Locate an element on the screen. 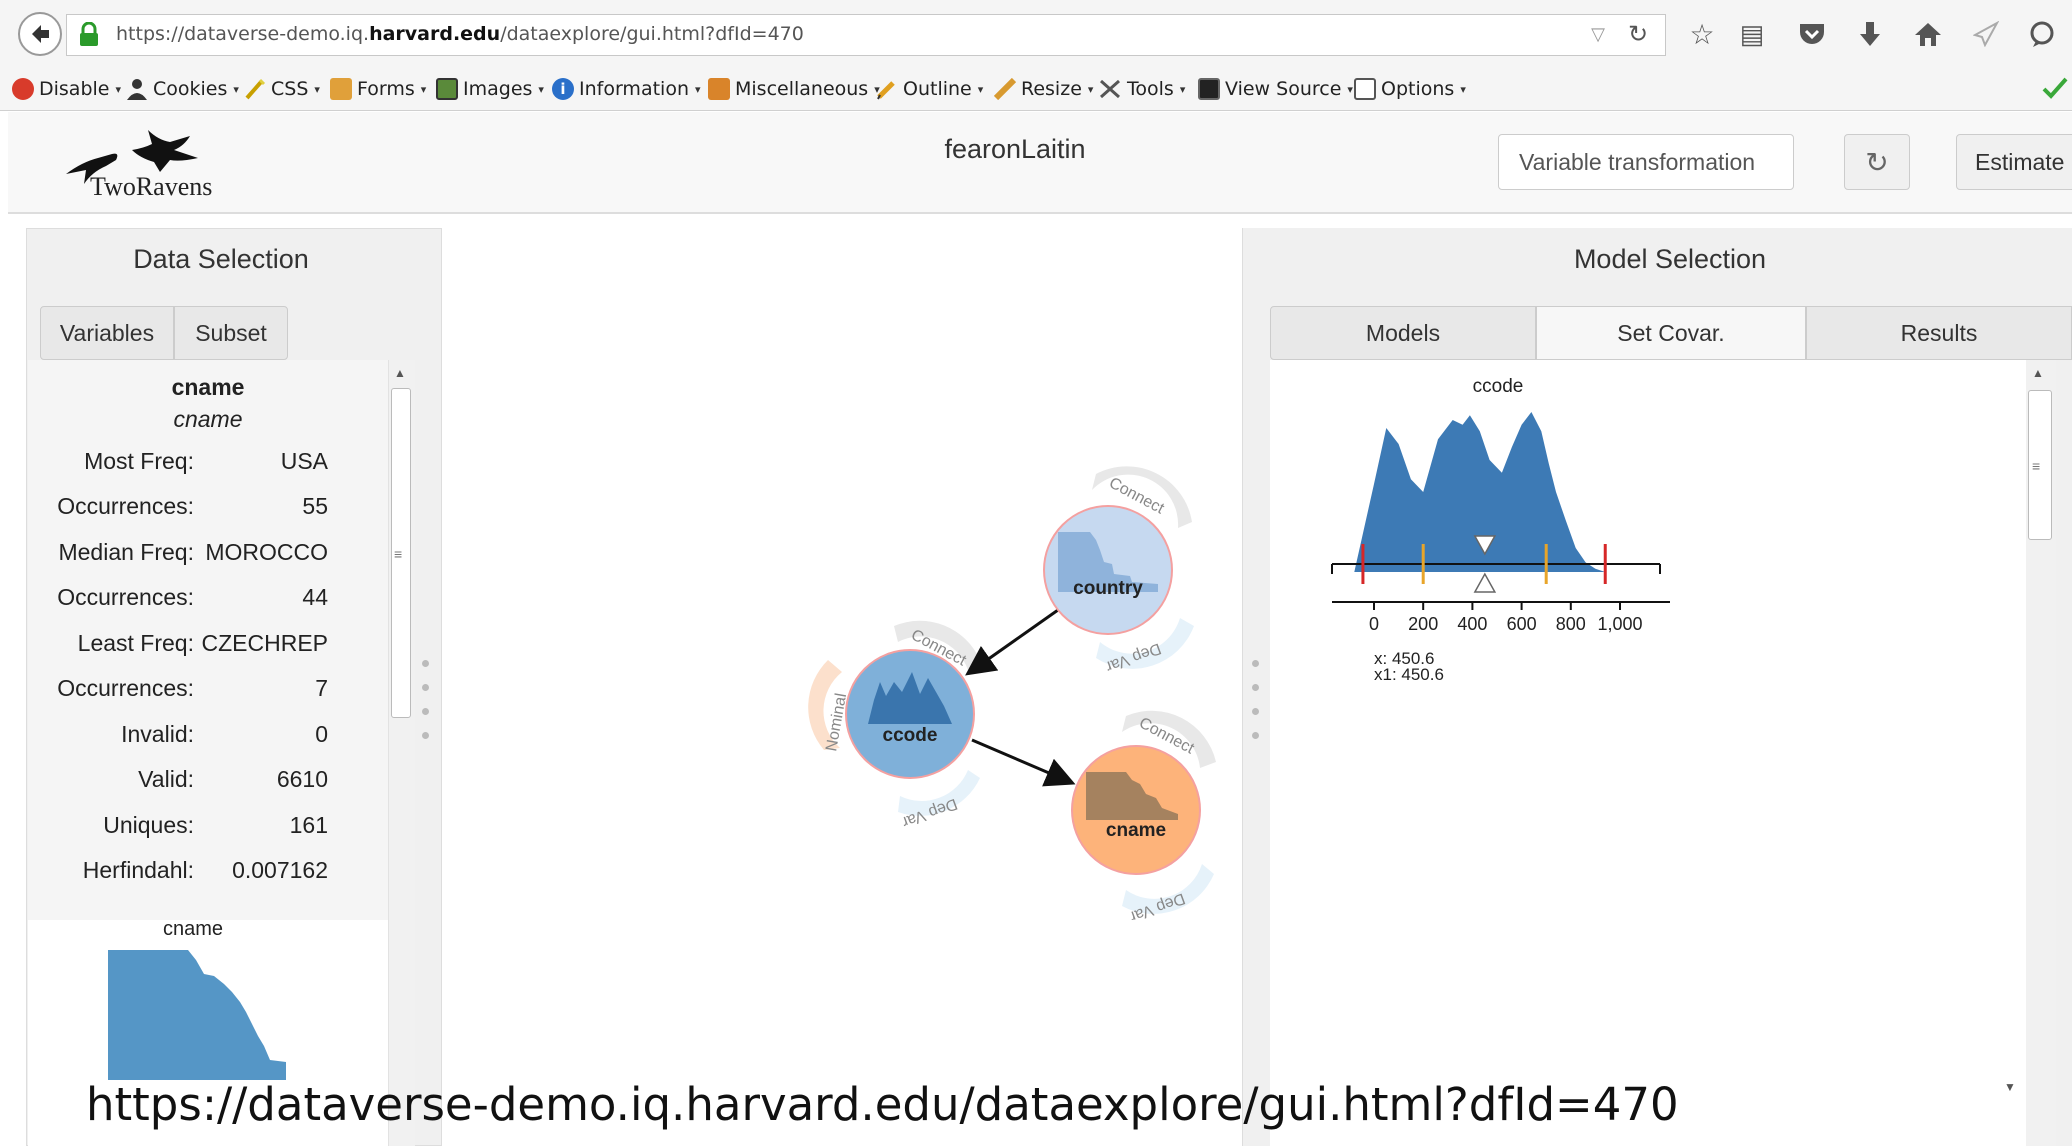 This screenshot has height=1146, width=2072. toolbar-item-label: Options is located at coordinates (1418, 89).